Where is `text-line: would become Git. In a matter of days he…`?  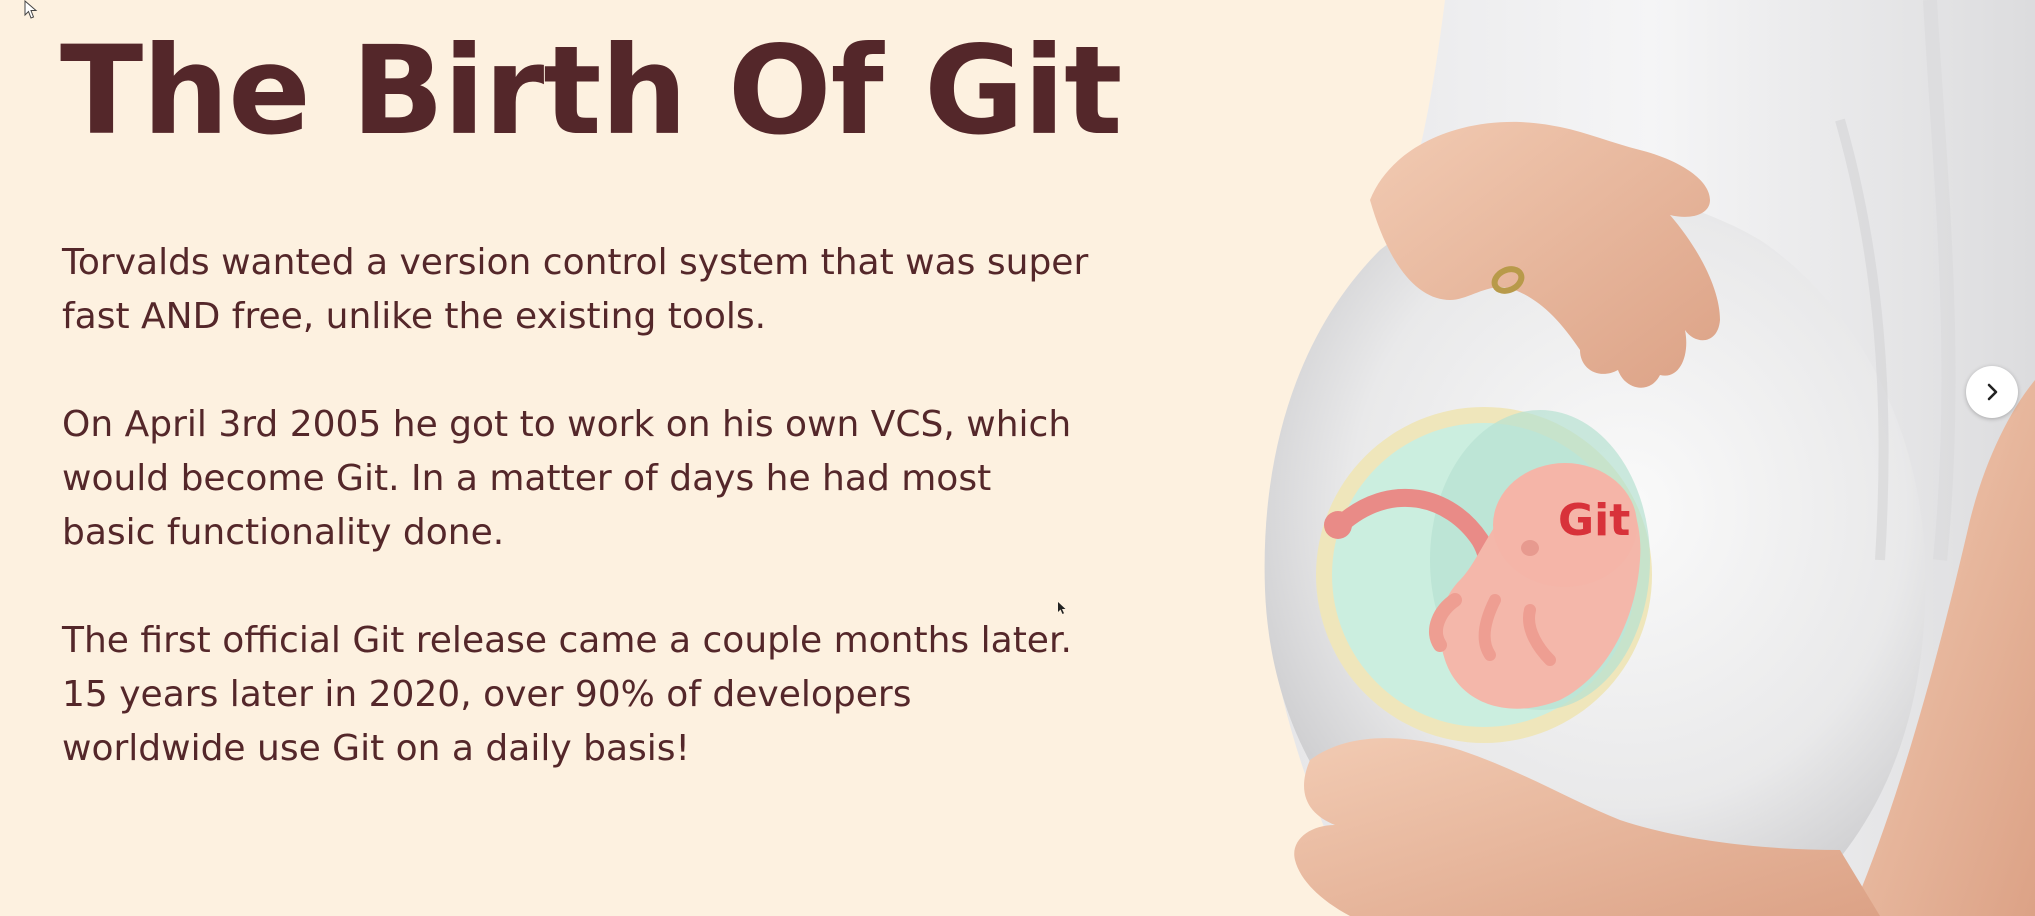 text-line: would become Git. In a matter of days he… is located at coordinates (527, 478).